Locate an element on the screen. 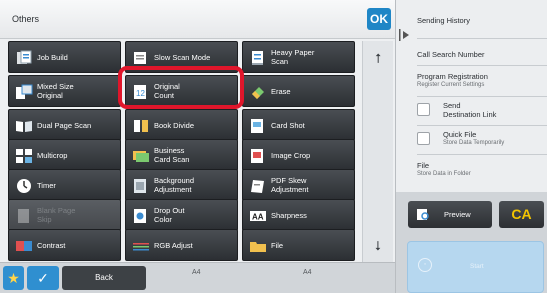 The height and width of the screenshot is (293, 547). send-destination-link-label: Send Destination Link is located at coordinates (470, 110).